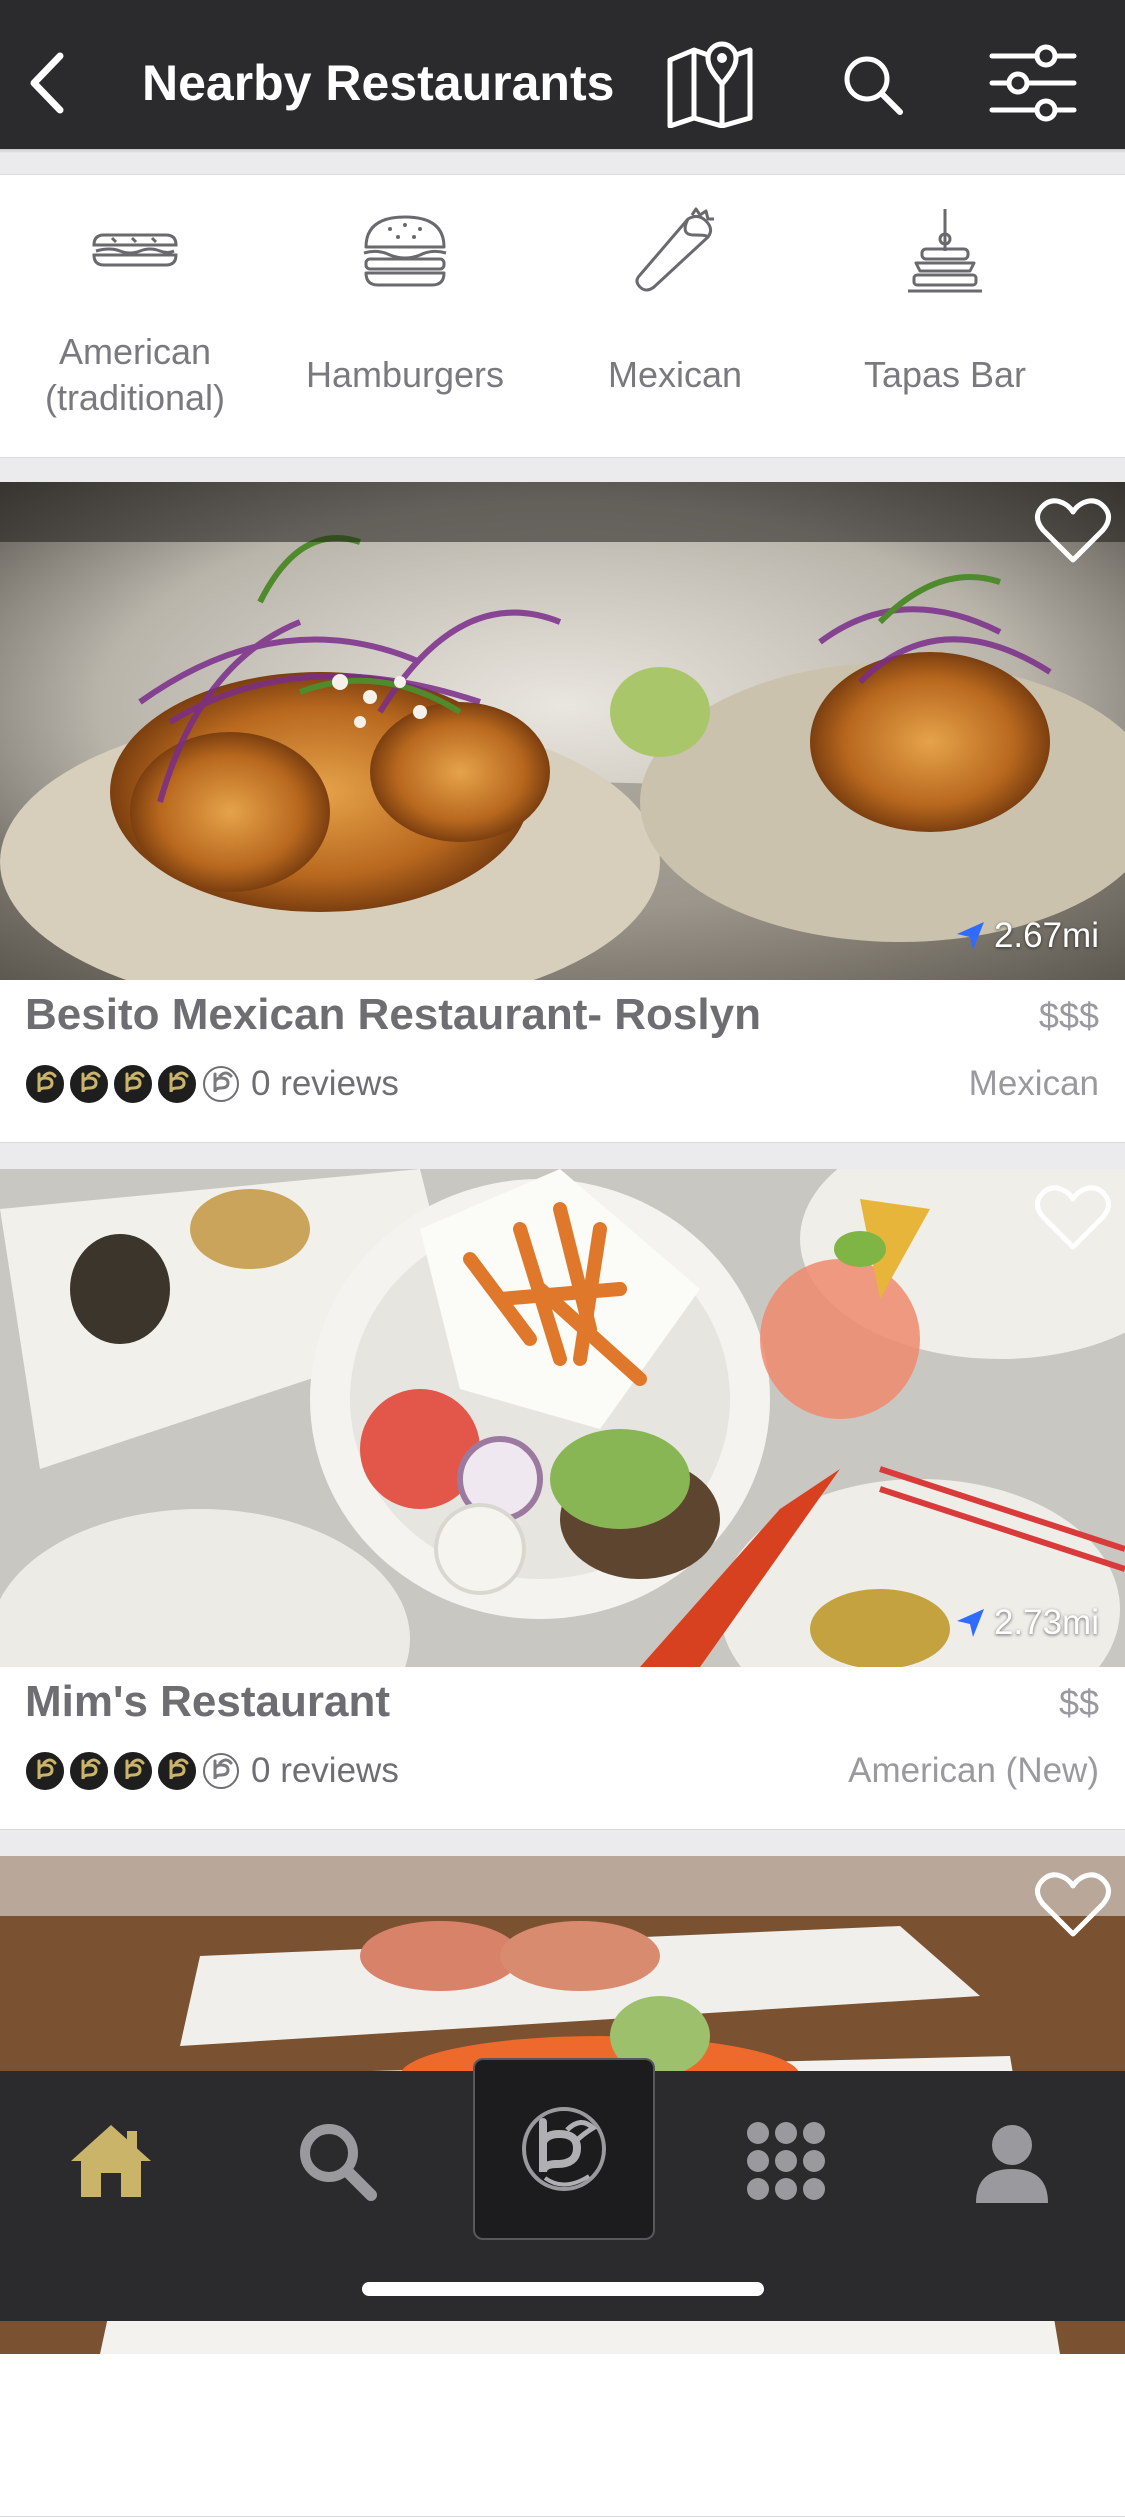 This screenshot has width=1125, height=2517. Describe the element at coordinates (50, 83) in the screenshot. I see `chevron-left-icon` at that location.